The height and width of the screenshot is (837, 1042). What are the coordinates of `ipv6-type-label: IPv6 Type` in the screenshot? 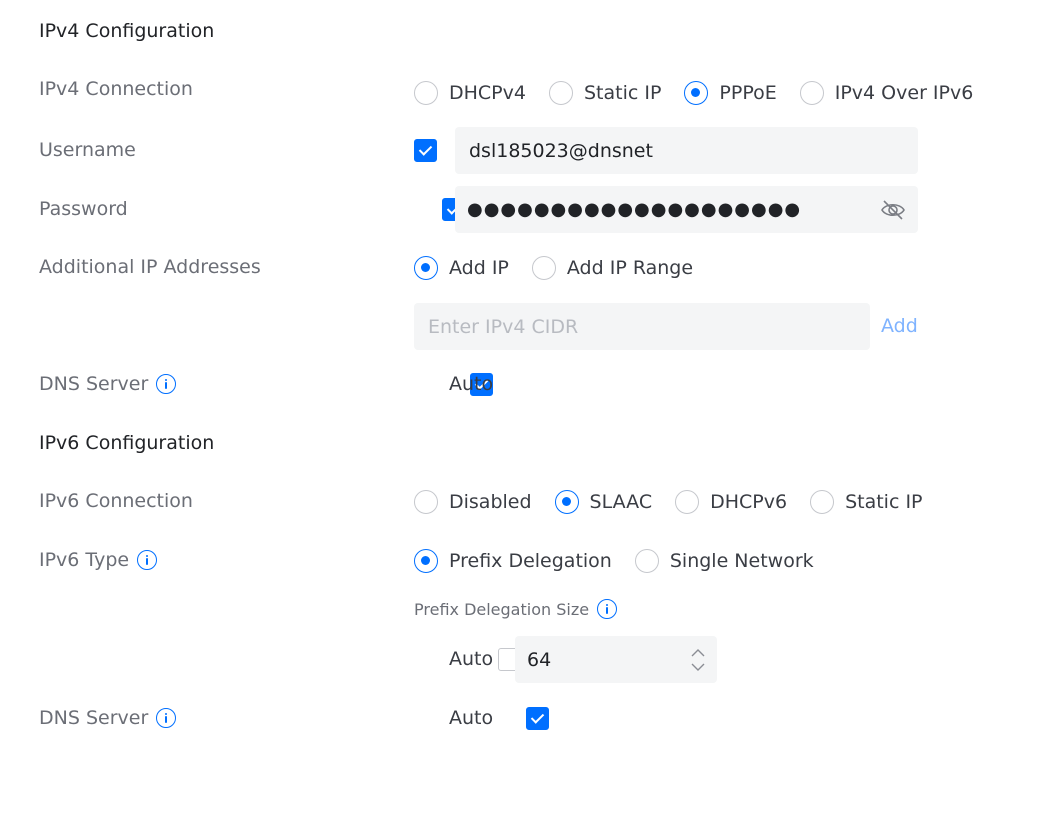 It's located at (98, 560).